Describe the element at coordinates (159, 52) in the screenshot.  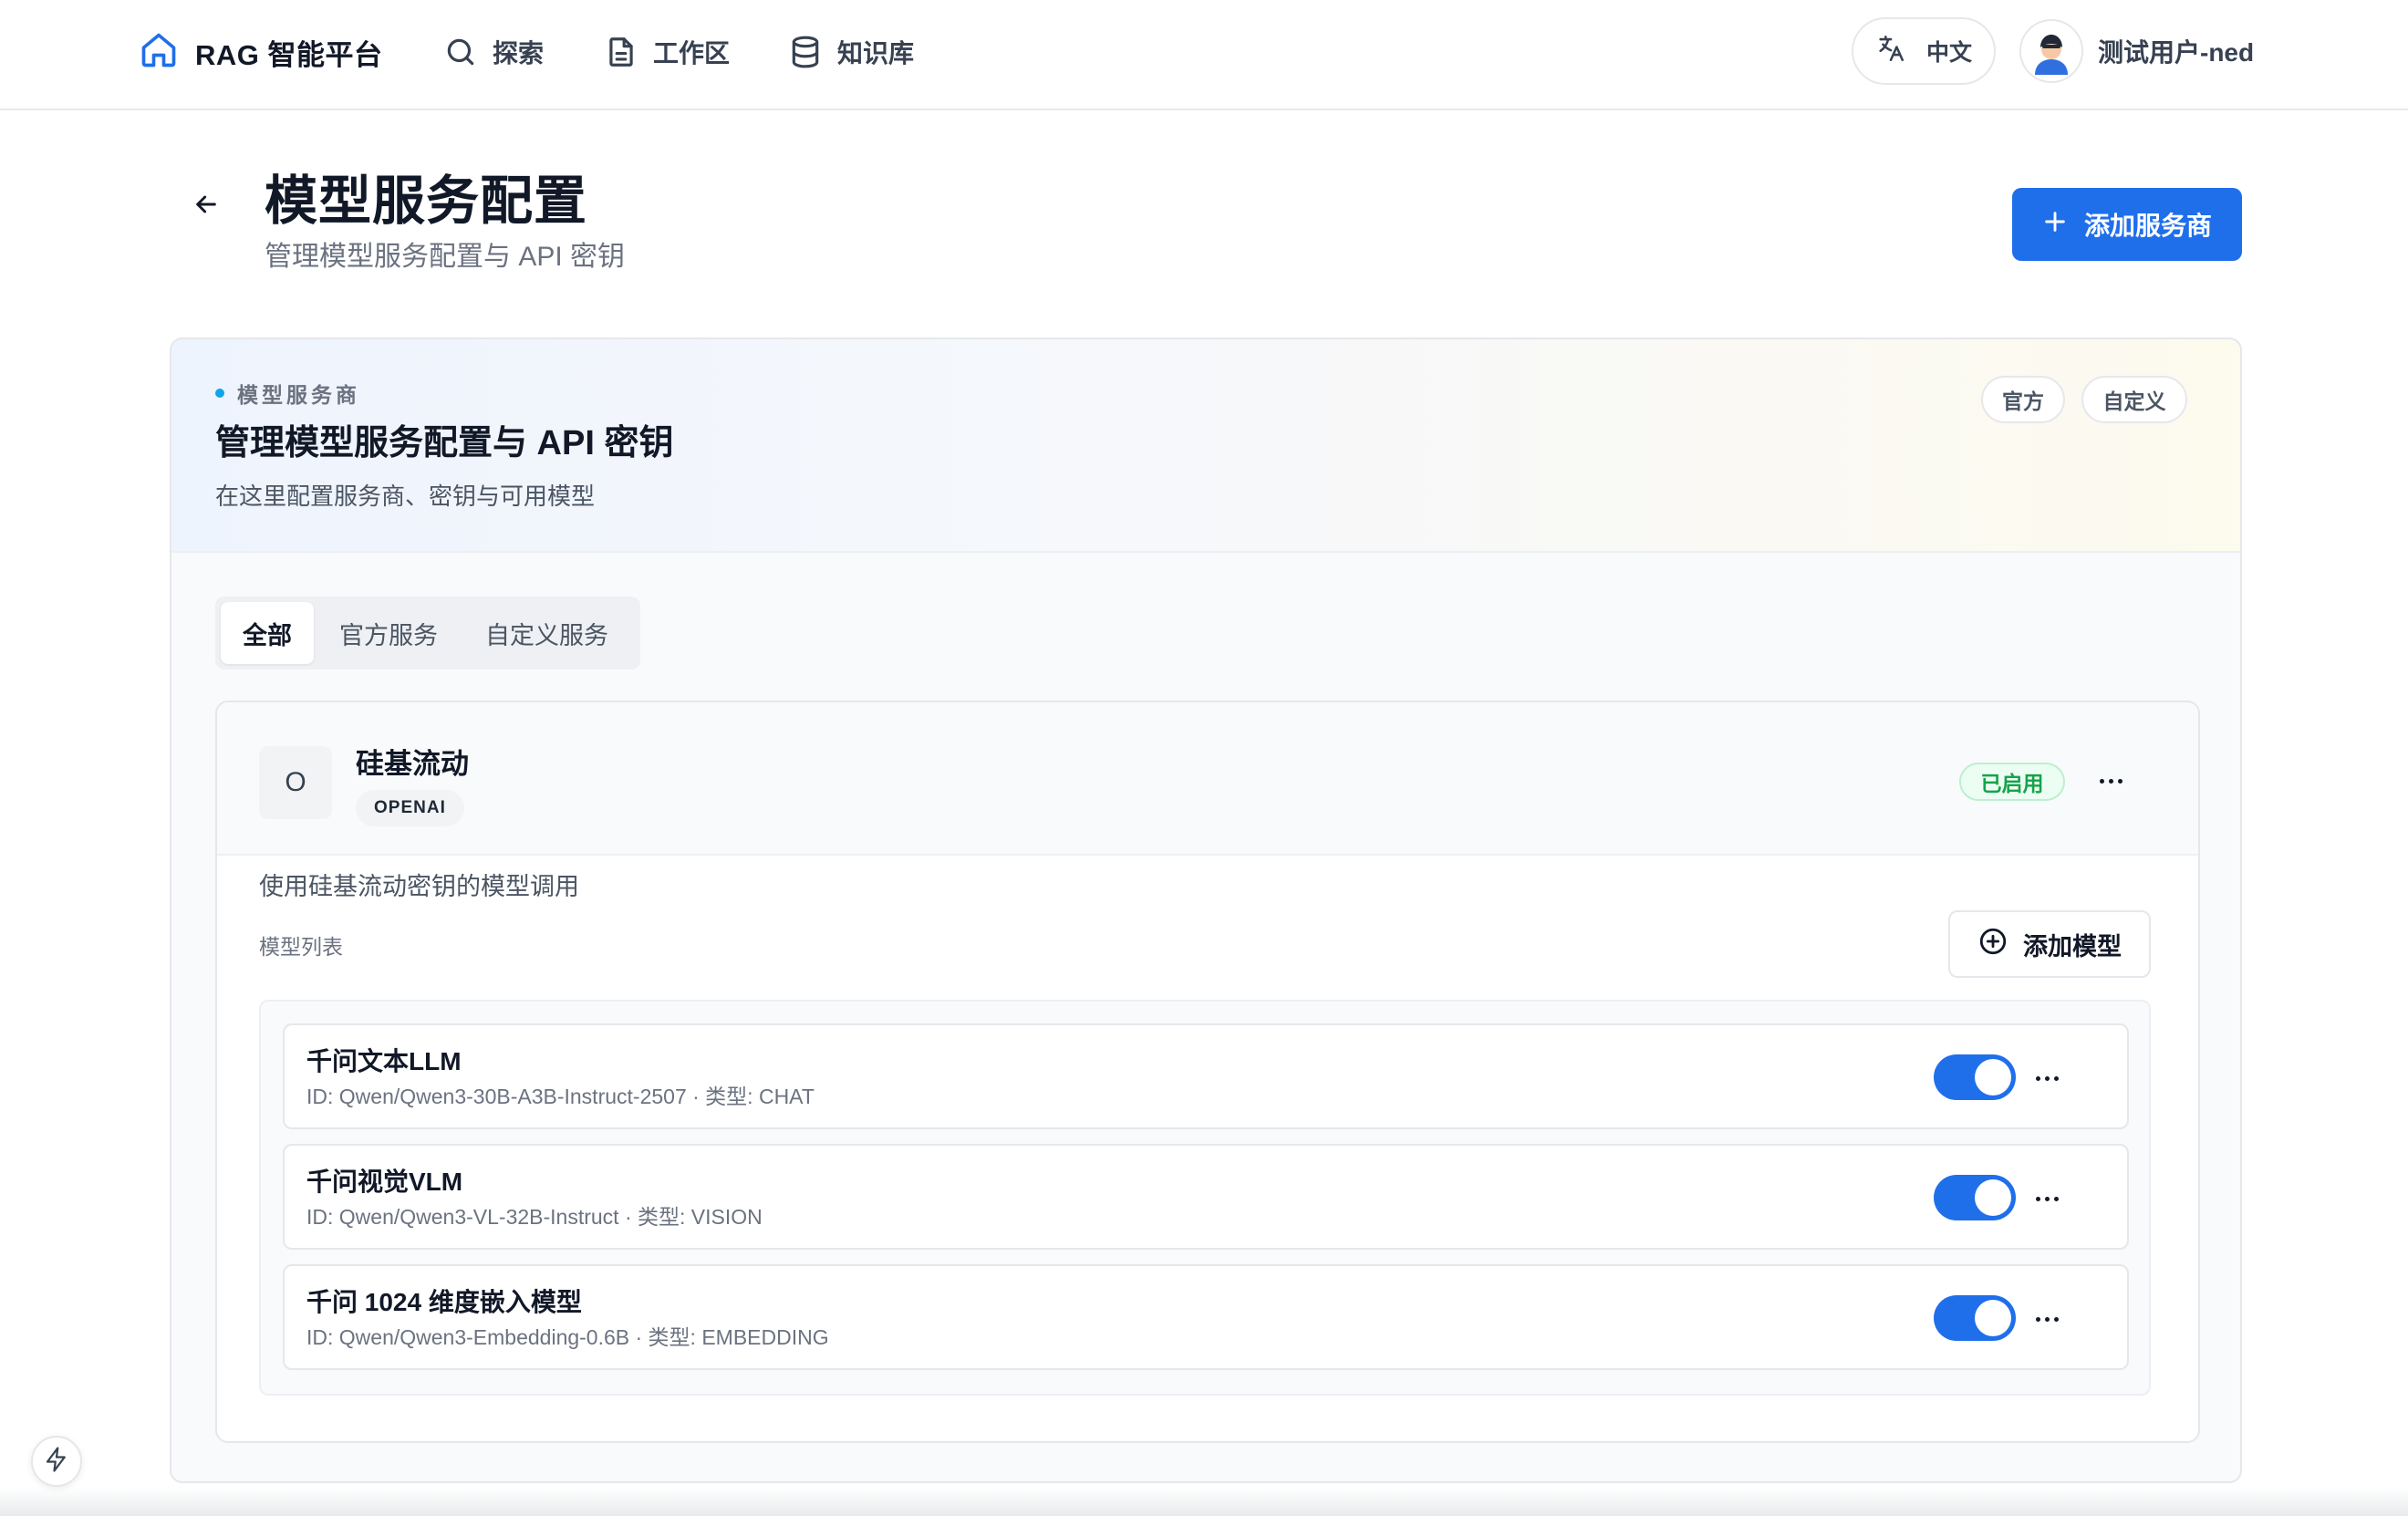
I see `home-icon` at that location.